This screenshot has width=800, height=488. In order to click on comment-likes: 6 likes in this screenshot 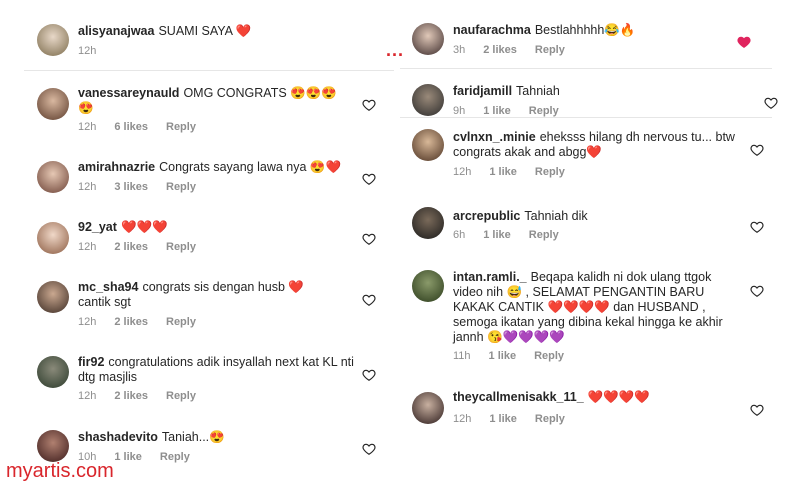, I will do `click(131, 127)`.